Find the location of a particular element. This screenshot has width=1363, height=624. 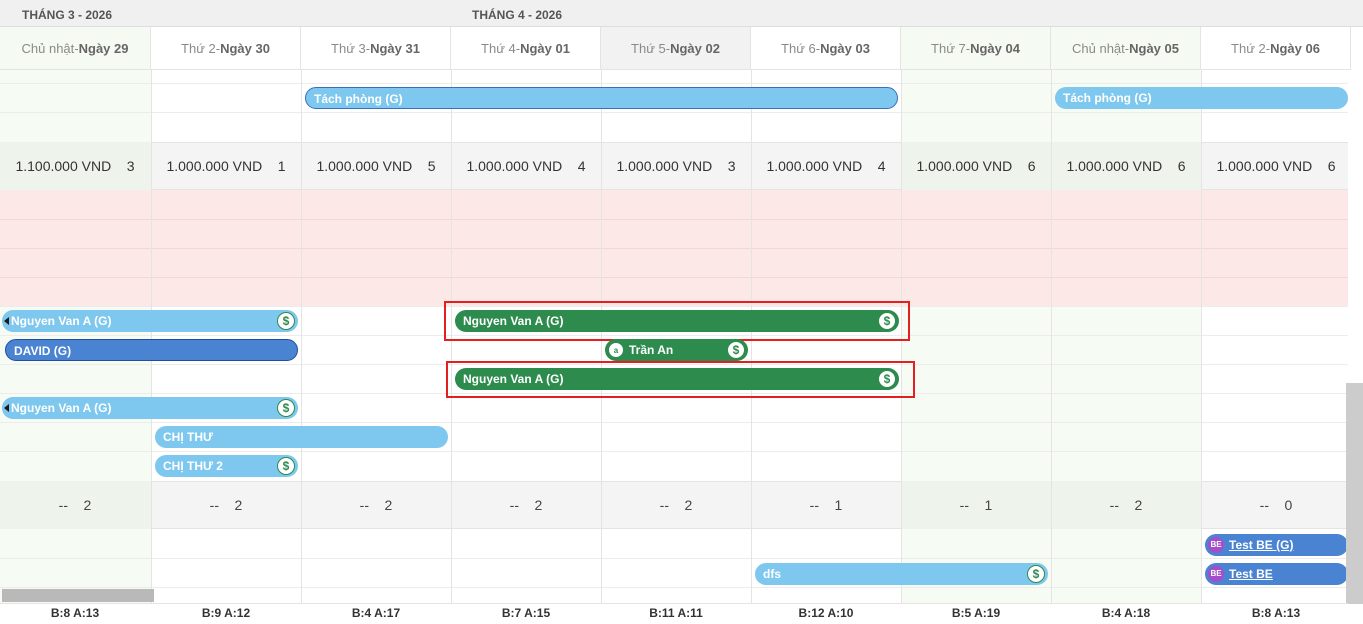

availability-cell: B:9 A:12 is located at coordinates (226, 613).